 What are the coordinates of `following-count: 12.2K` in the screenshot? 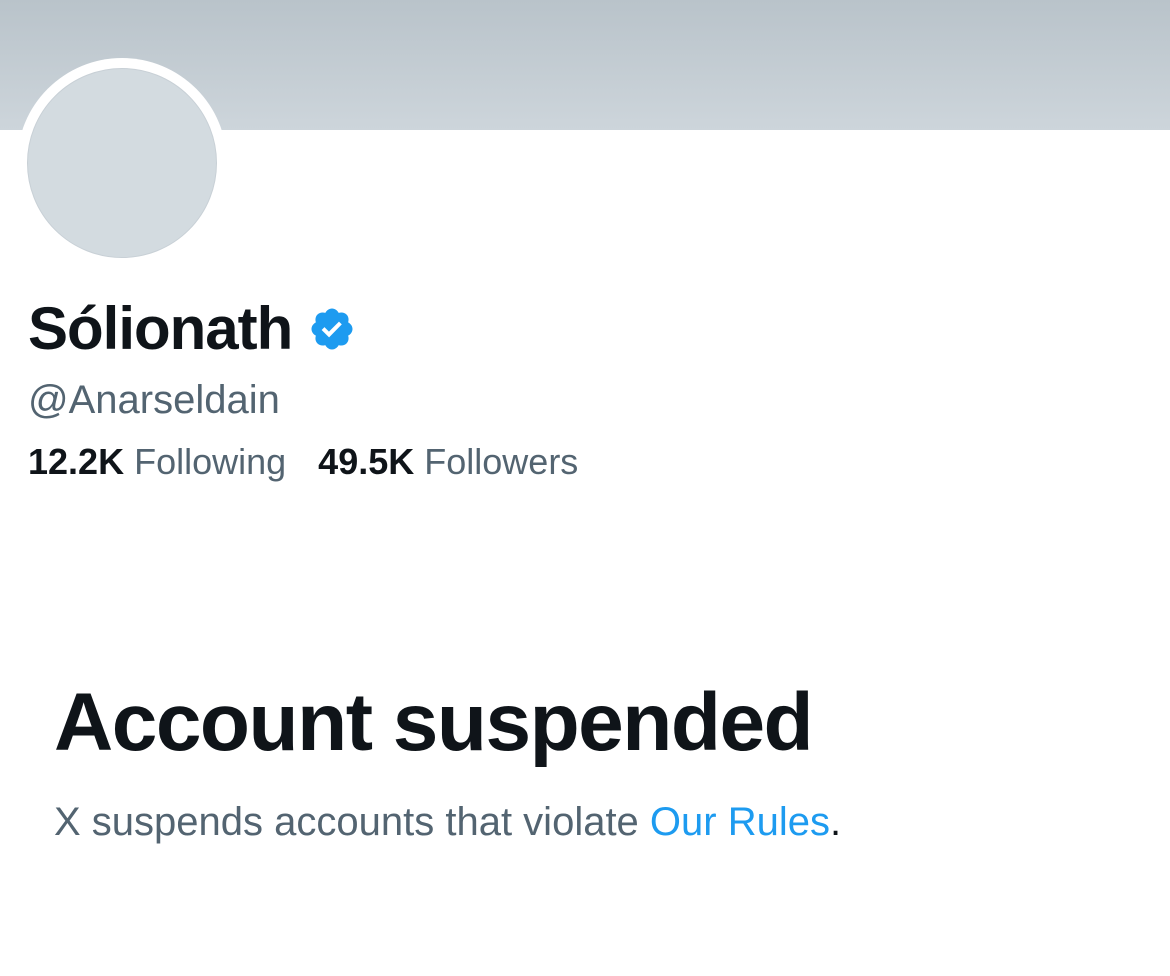 It's located at (76, 461).